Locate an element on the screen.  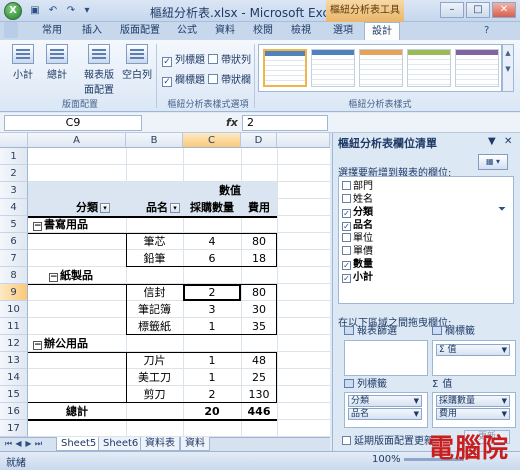
tab-options: 選項 is located at coordinates (343, 31).